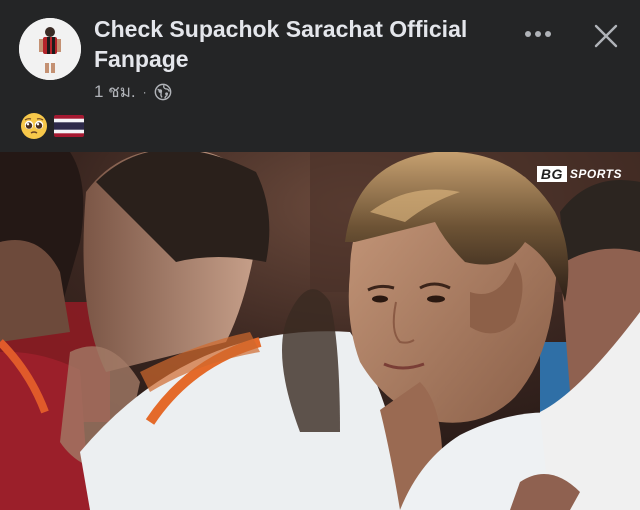 The width and height of the screenshot is (640, 510). I want to click on globe-icon, so click(163, 91).